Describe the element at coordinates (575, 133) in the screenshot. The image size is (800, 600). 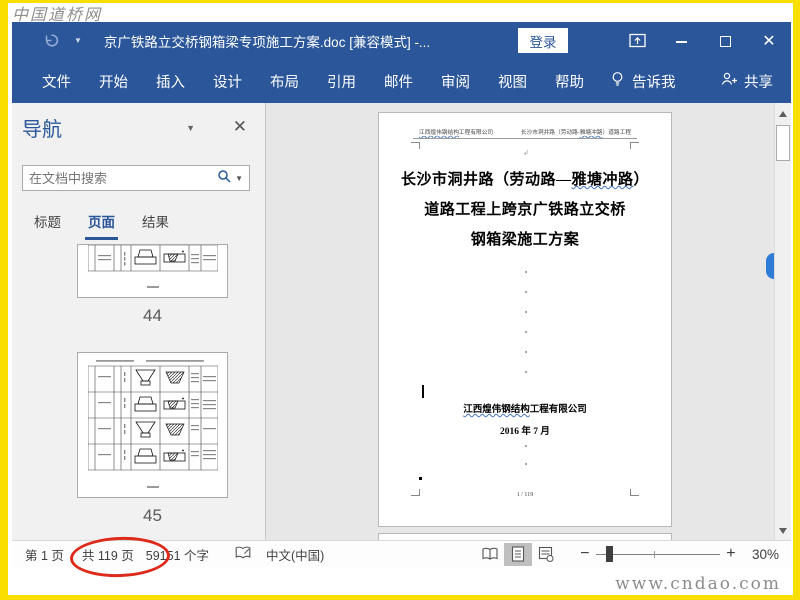
I see `page-header-right: 长沙市洞井路（劳动路-雅塘冲路）道路工程` at that location.